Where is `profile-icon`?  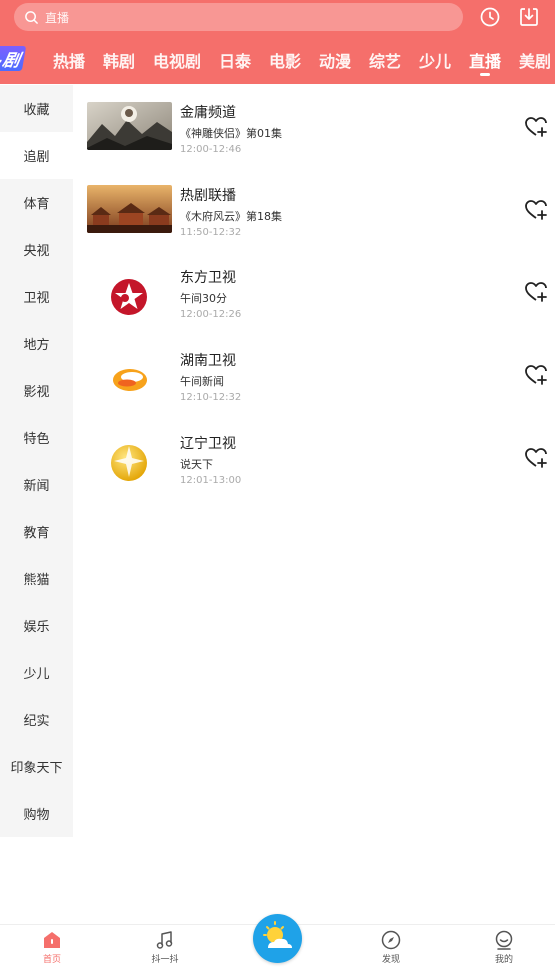
profile-icon is located at coordinates (504, 940).